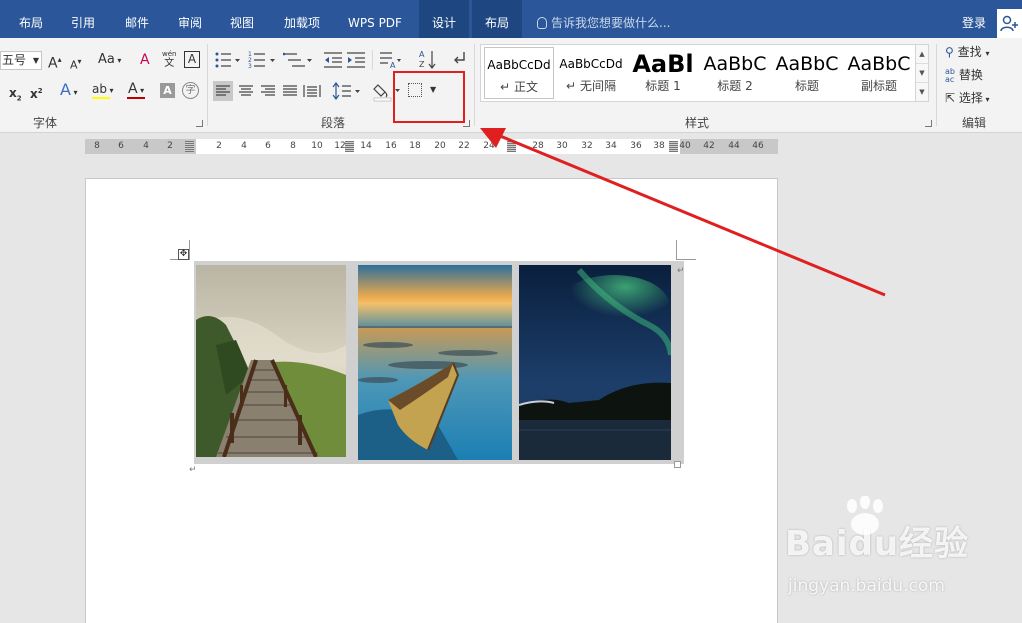 This screenshot has height=623, width=1022. What do you see at coordinates (865, 515) in the screenshot?
I see `paw-icon` at bounding box center [865, 515].